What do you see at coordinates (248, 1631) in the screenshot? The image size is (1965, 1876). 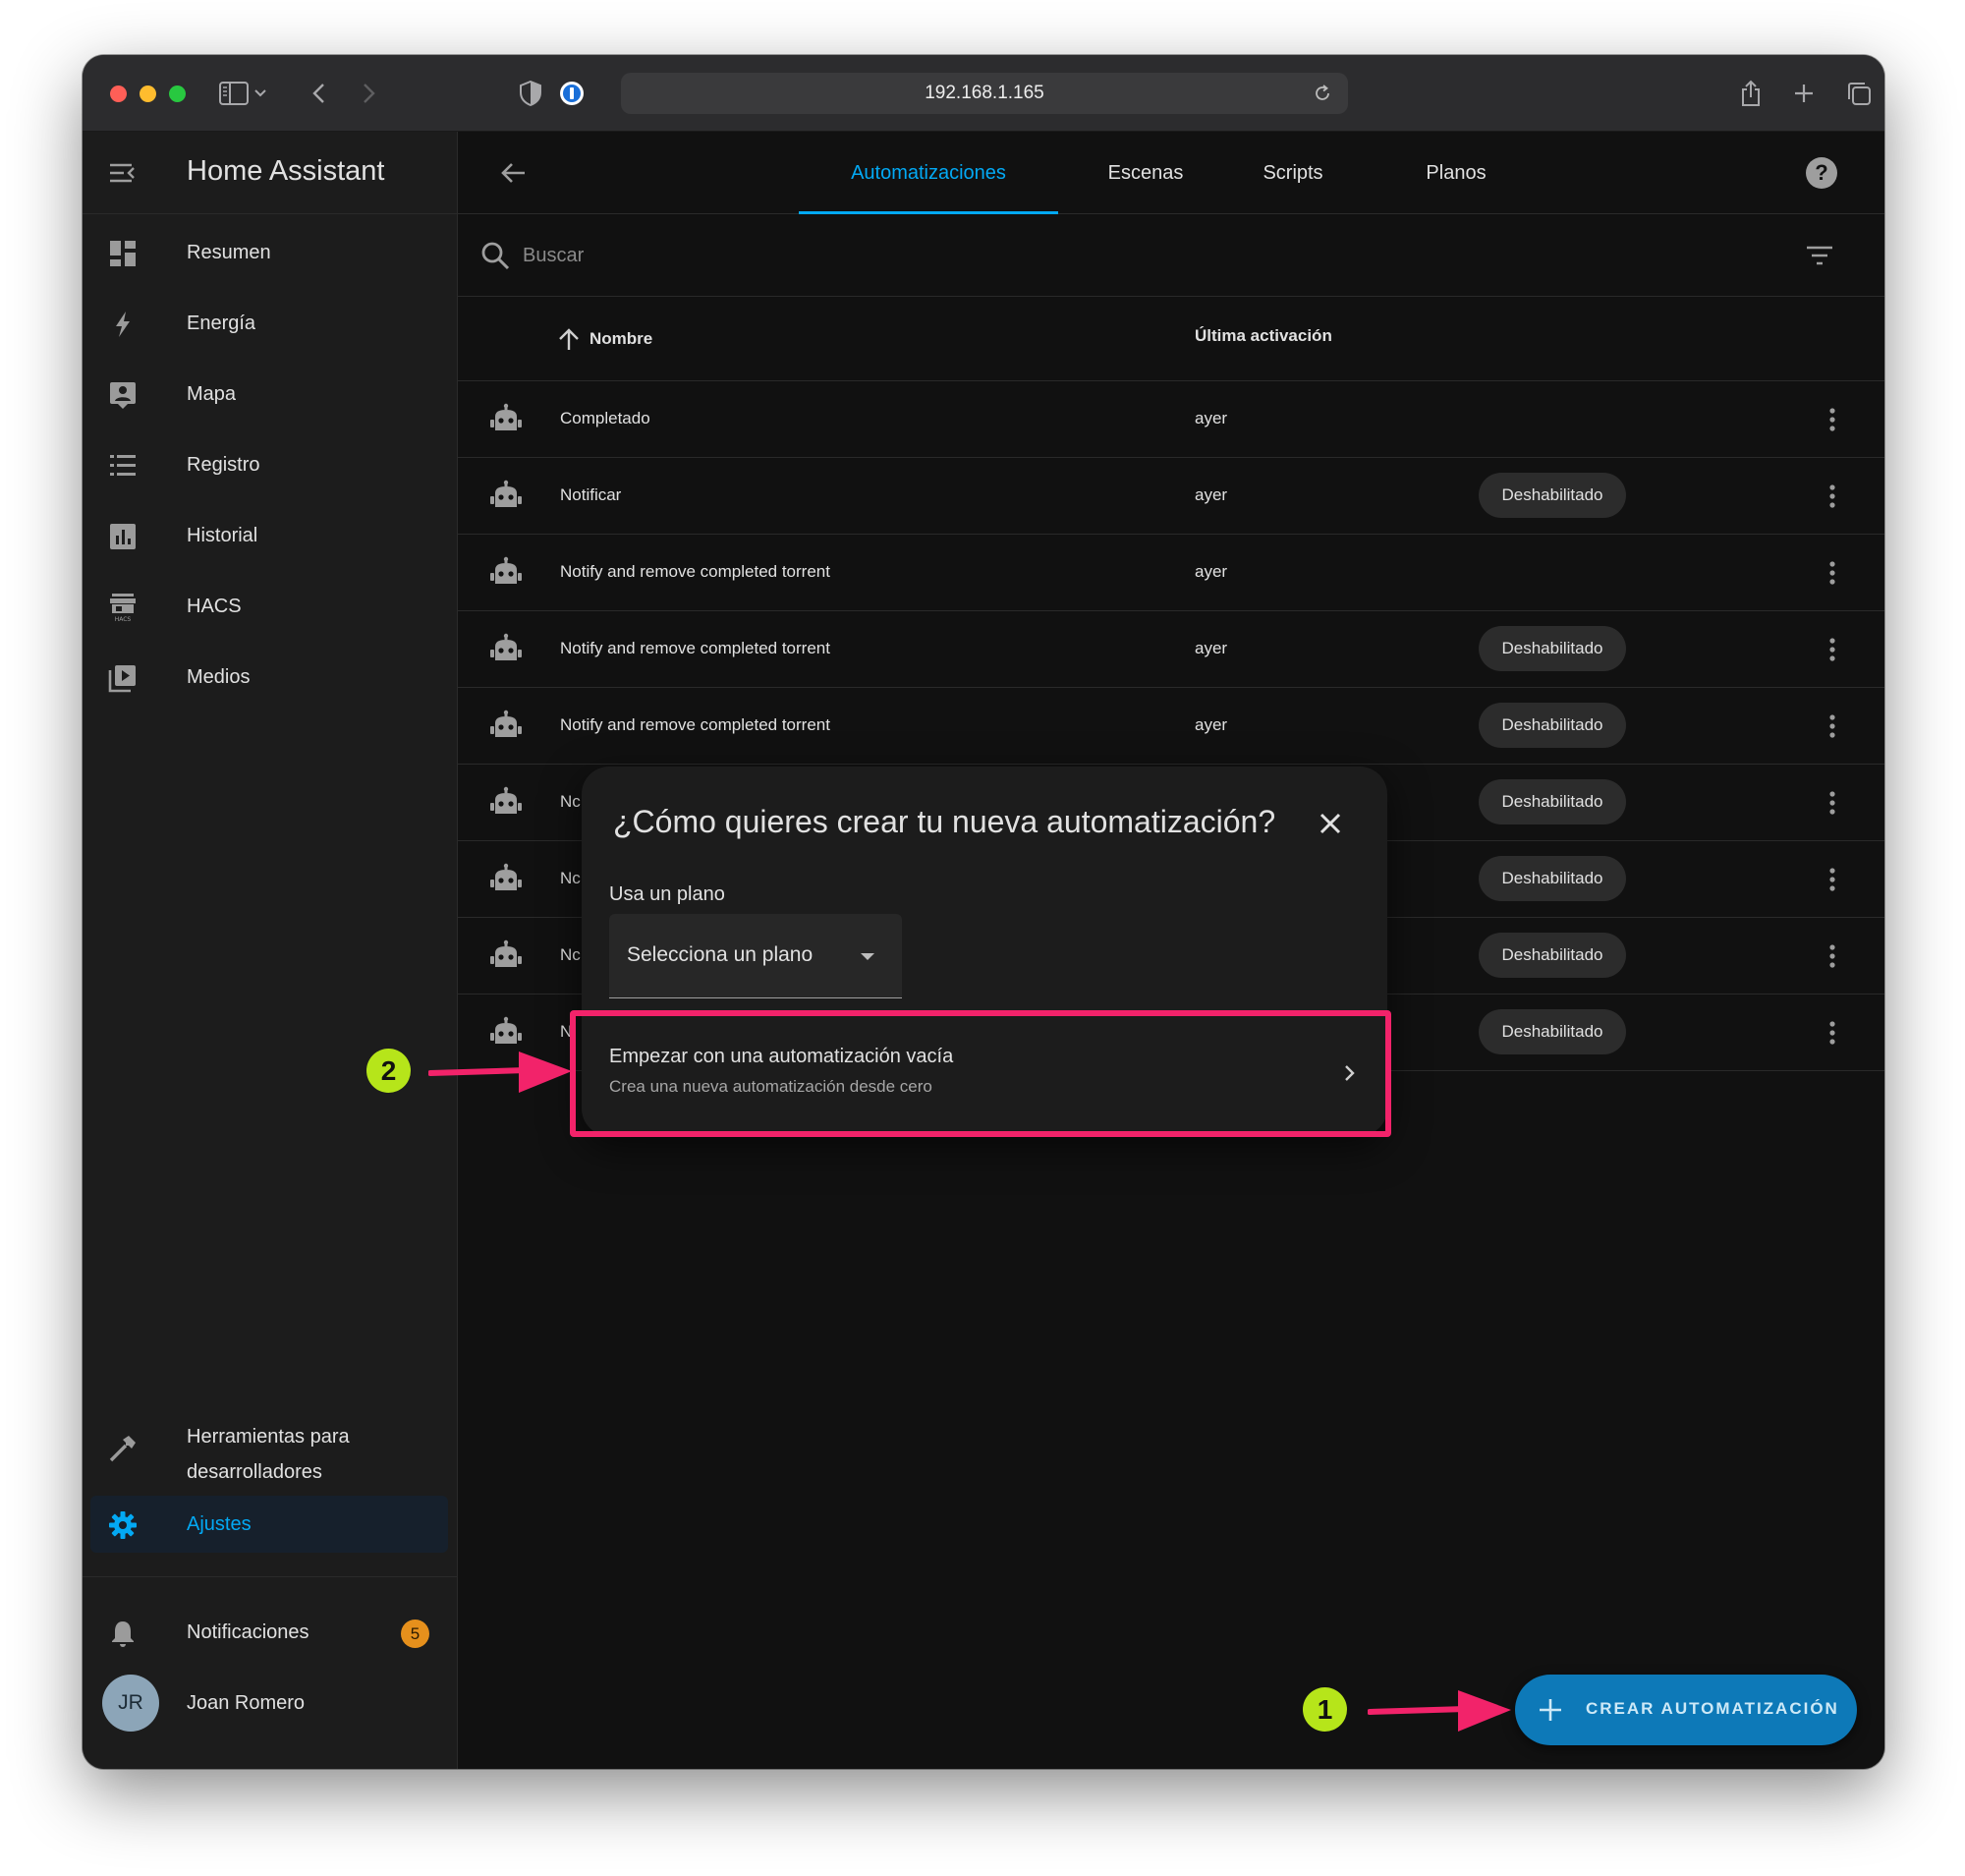 I see `sidebar-item-label: Notificaciones` at bounding box center [248, 1631].